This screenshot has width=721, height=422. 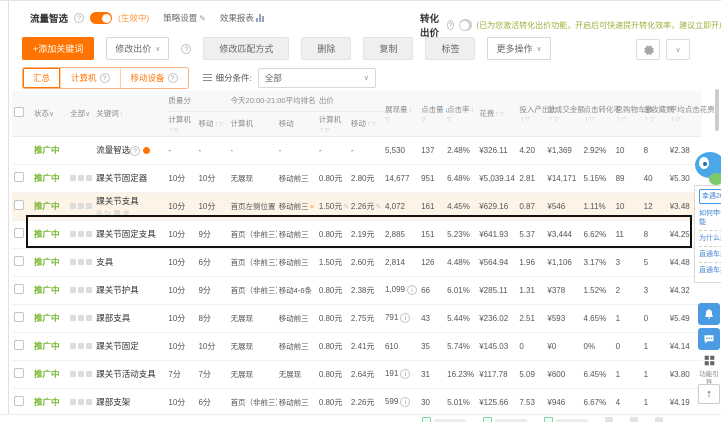 What do you see at coordinates (628, 346) in the screenshot?
I see `carts-cell: 0` at bounding box center [628, 346].